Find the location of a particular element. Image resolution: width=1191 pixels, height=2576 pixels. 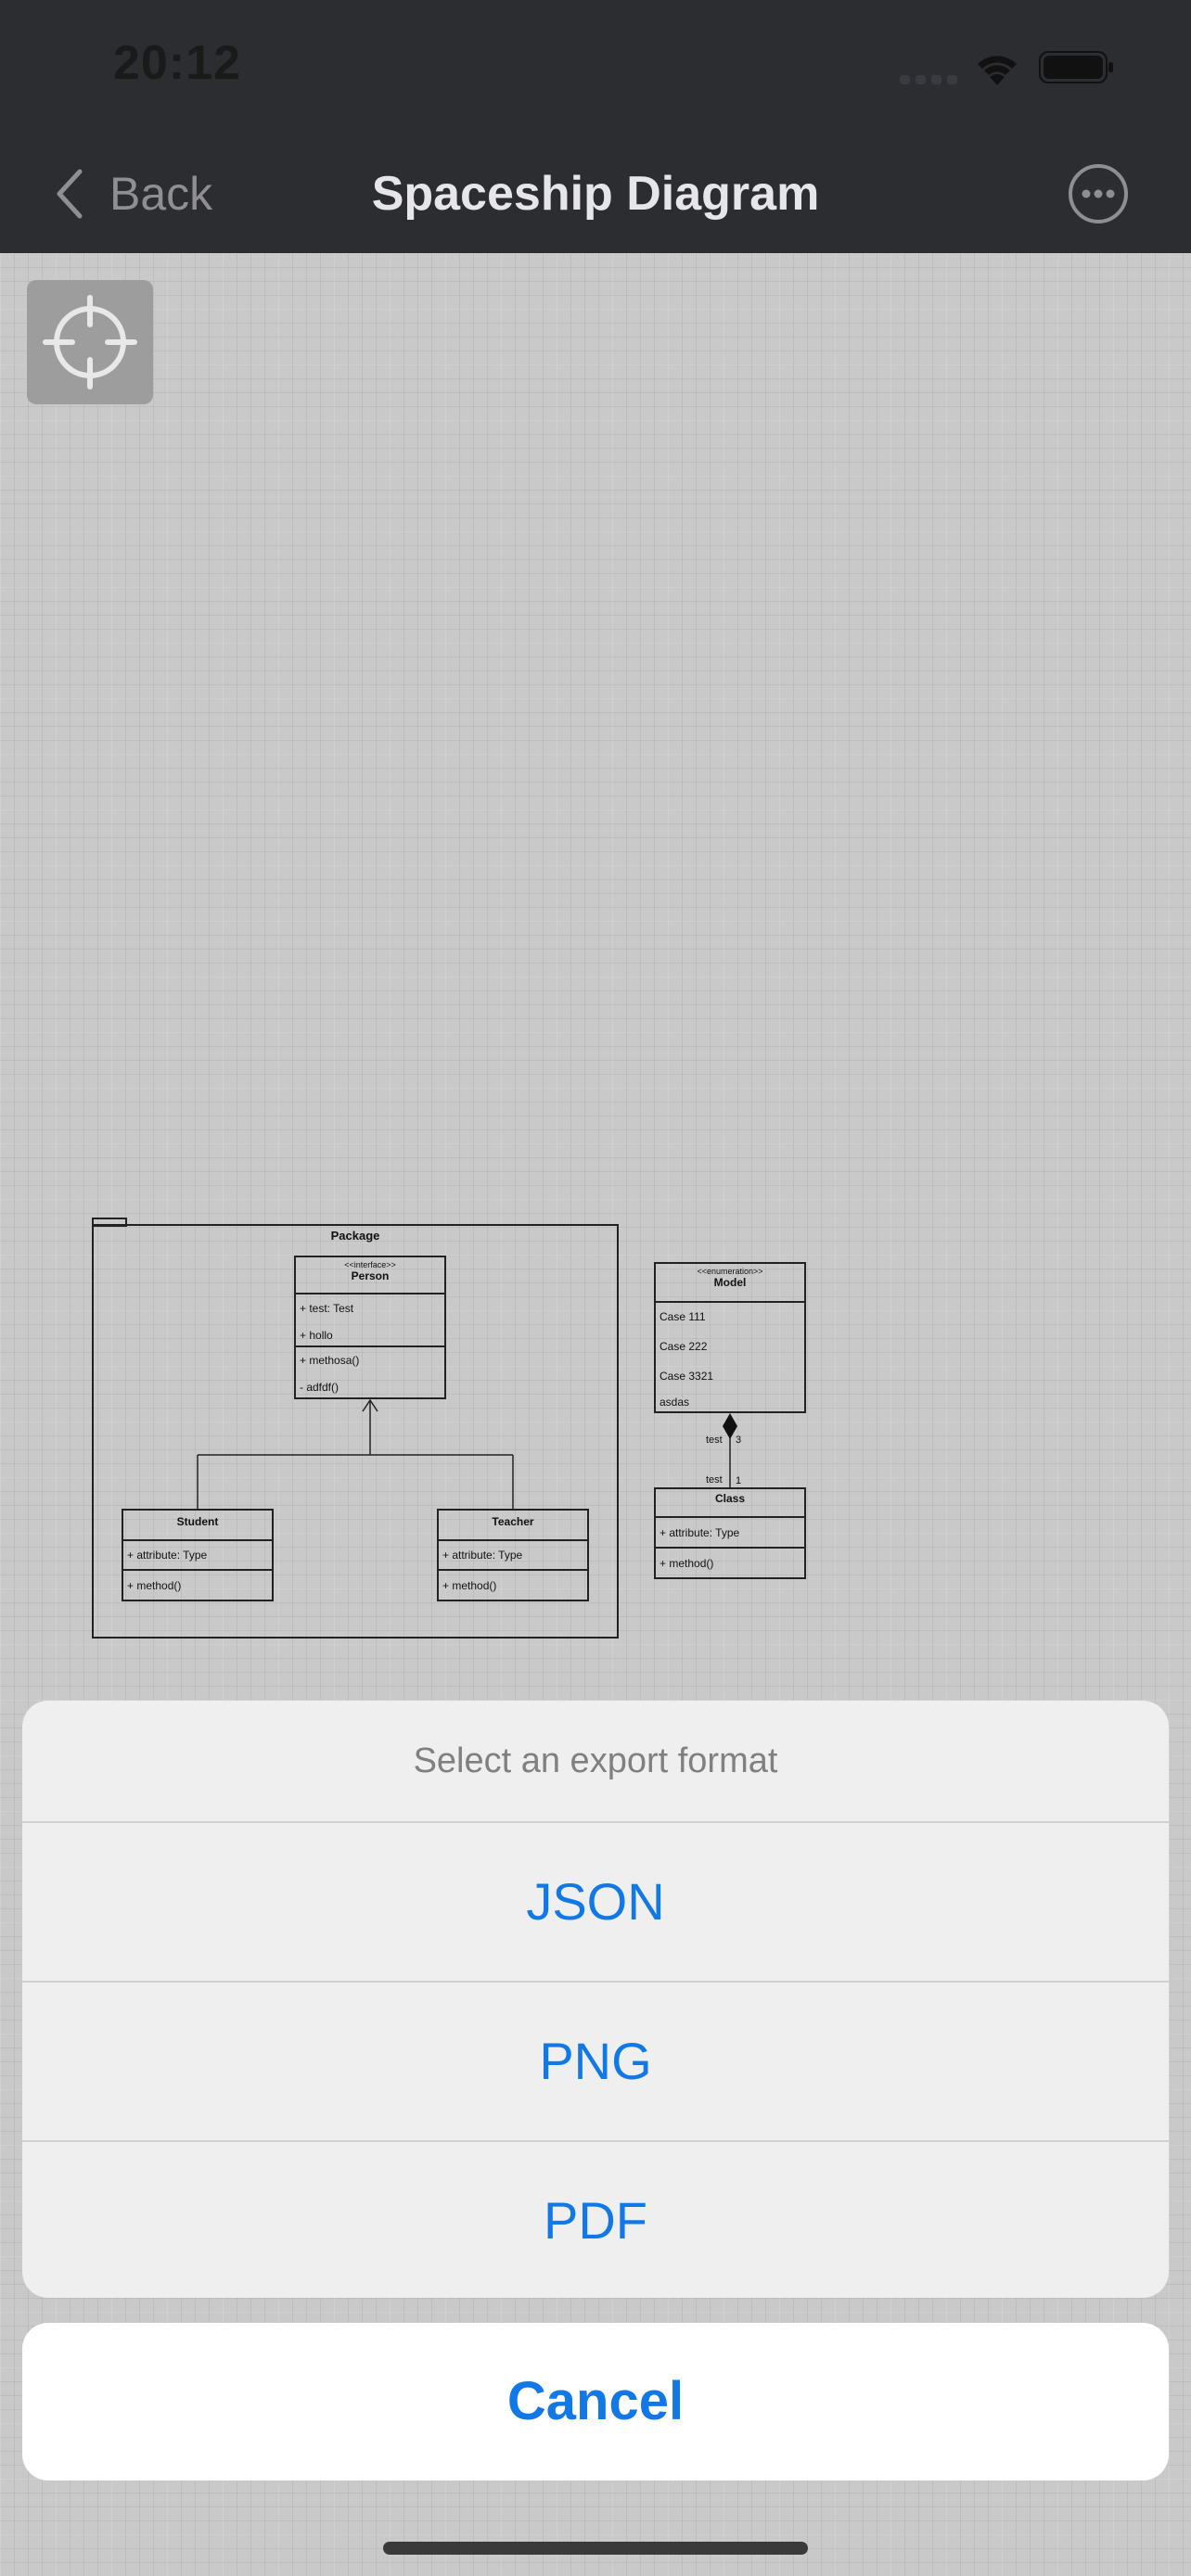

recenter-button is located at coordinates (90, 342).